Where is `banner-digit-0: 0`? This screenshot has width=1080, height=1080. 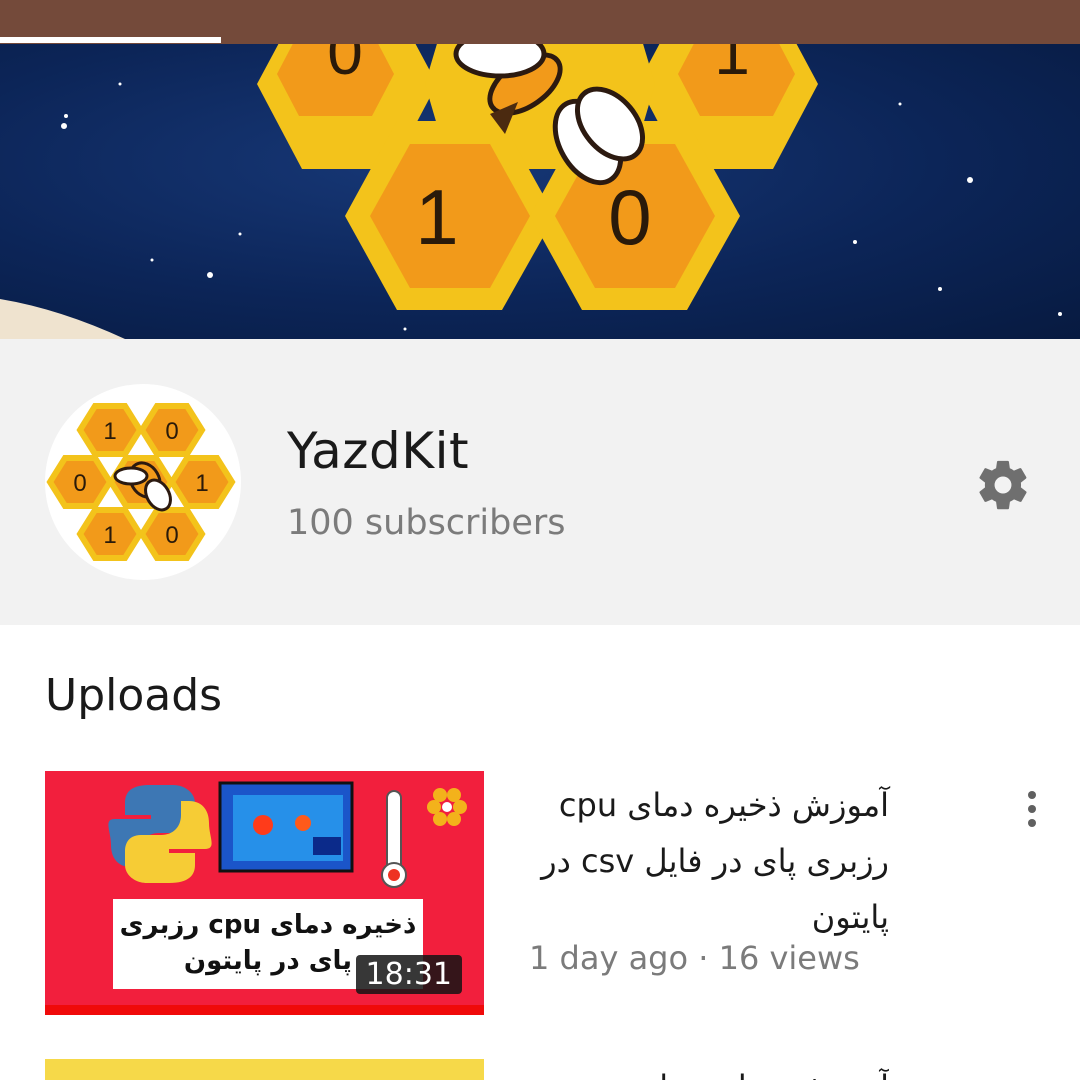 banner-digit-0: 0 is located at coordinates (345, 66).